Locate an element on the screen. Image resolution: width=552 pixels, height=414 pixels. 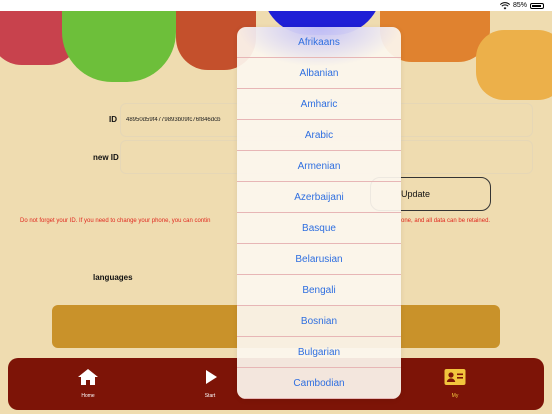
language-option: Bosnian is located at coordinates (319, 321).